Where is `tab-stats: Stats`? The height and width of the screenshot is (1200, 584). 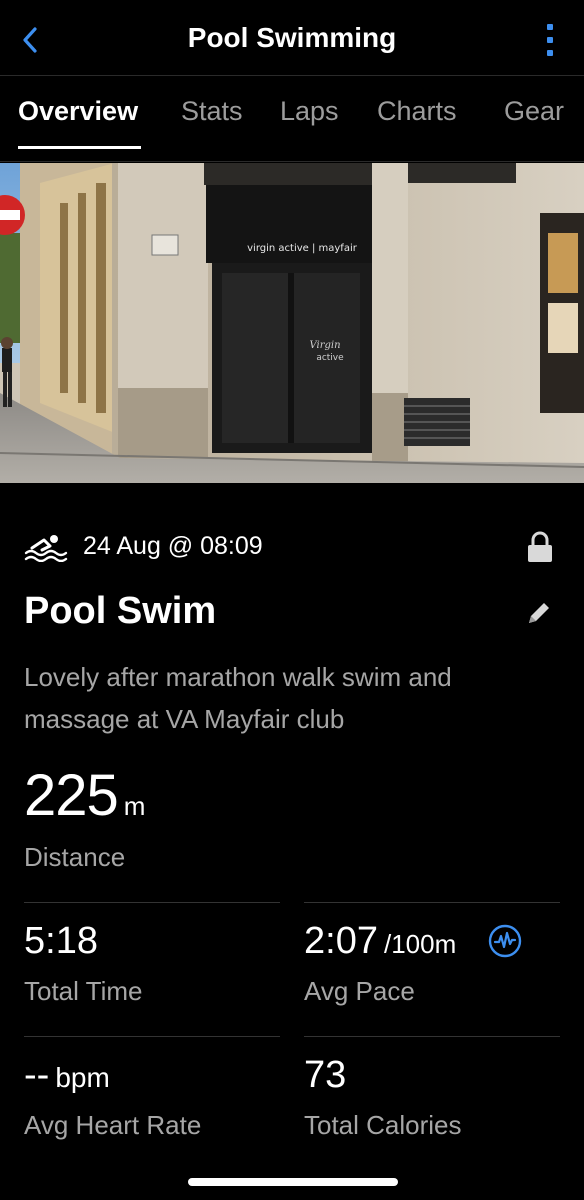 tab-stats: Stats is located at coordinates (212, 111).